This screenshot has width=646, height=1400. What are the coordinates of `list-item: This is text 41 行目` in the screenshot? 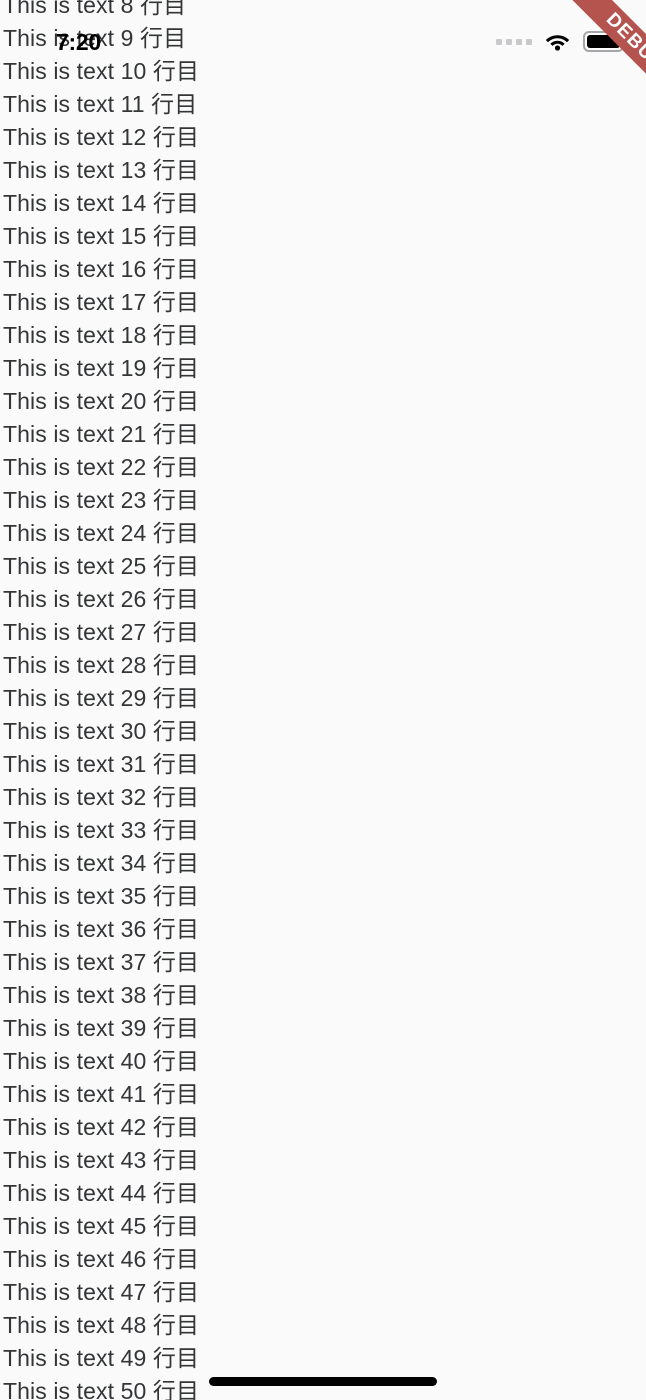 It's located at (101, 1094).